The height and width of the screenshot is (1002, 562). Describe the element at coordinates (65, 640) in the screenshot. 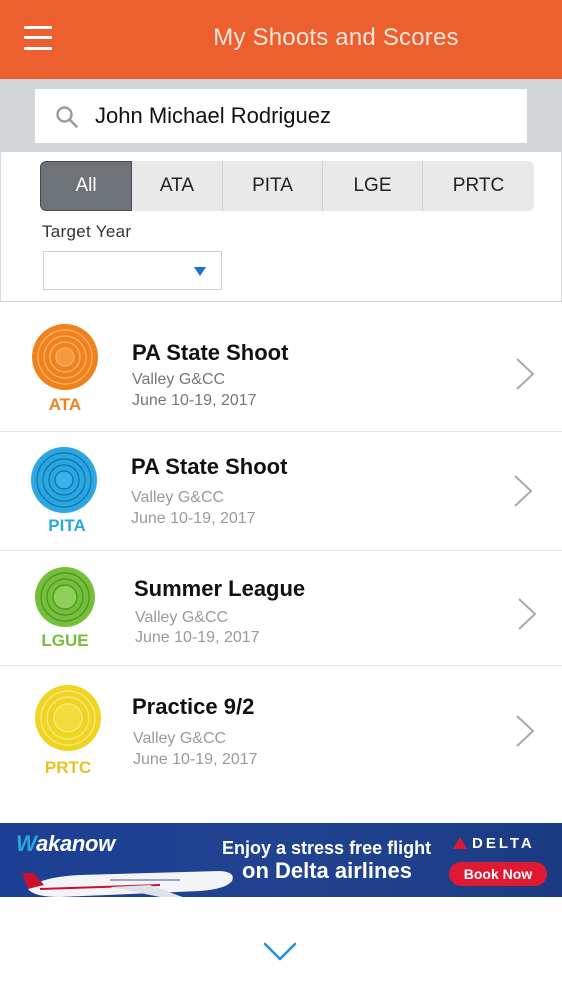

I see `badge-label: LGUE` at that location.